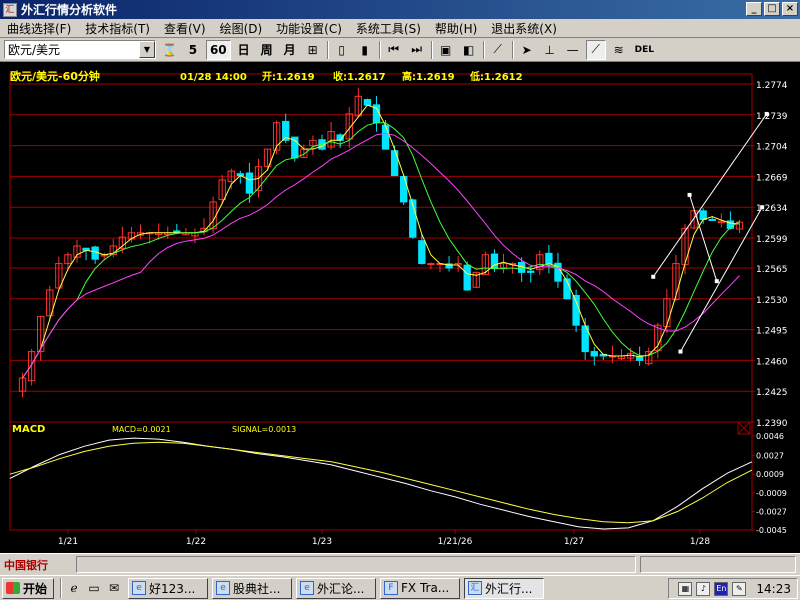 This screenshot has height=600, width=800. I want to click on ime-icon: ✎, so click(739, 588).